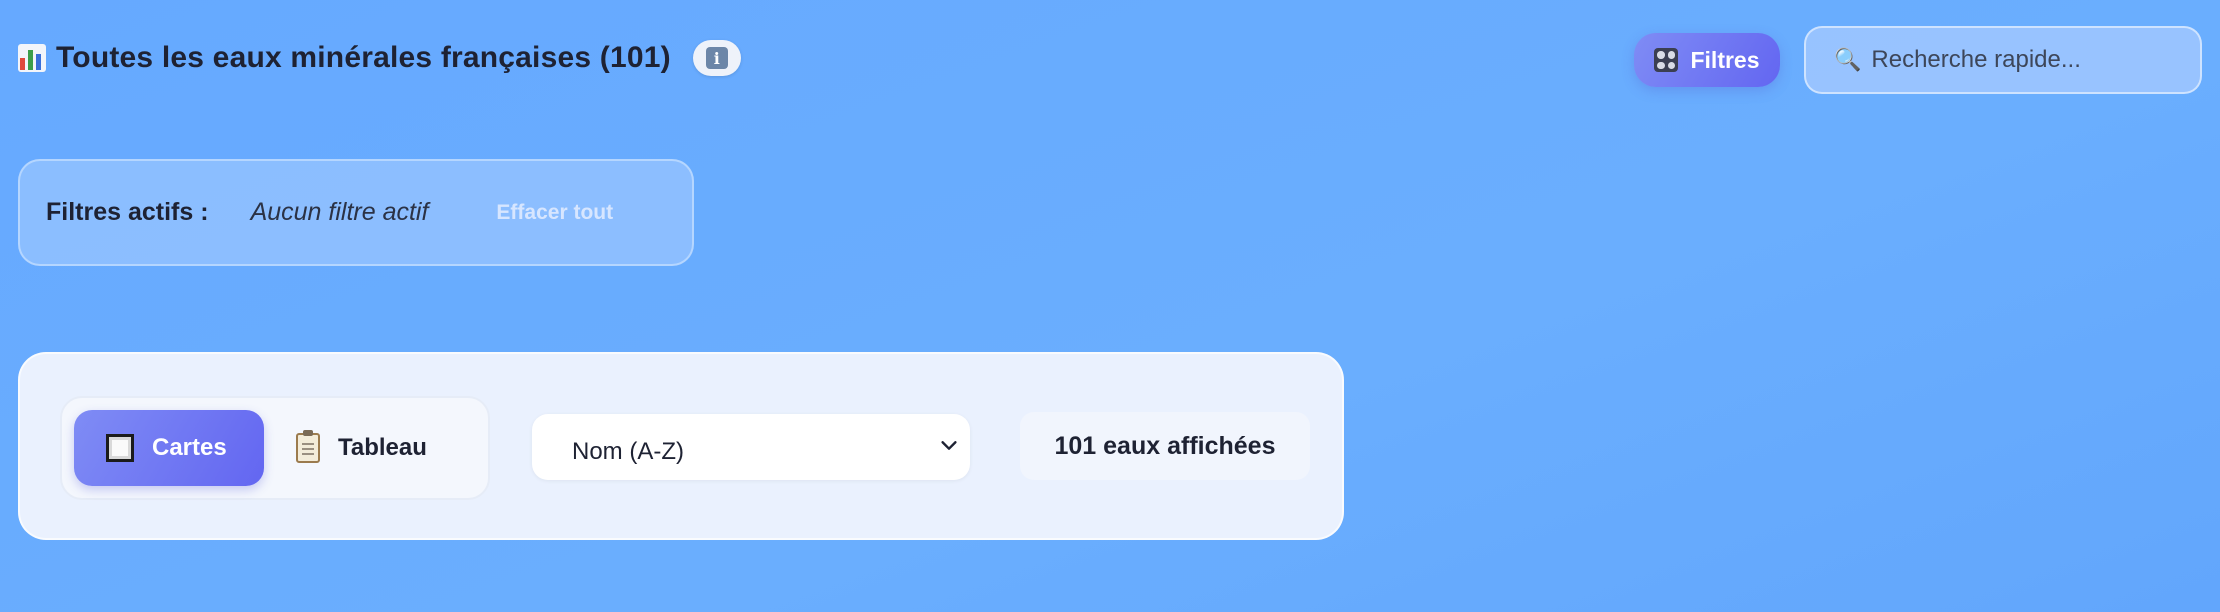 Image resolution: width=2220 pixels, height=612 pixels. Describe the element at coordinates (189, 447) in the screenshot. I see `cards-view-label: Cartes` at that location.